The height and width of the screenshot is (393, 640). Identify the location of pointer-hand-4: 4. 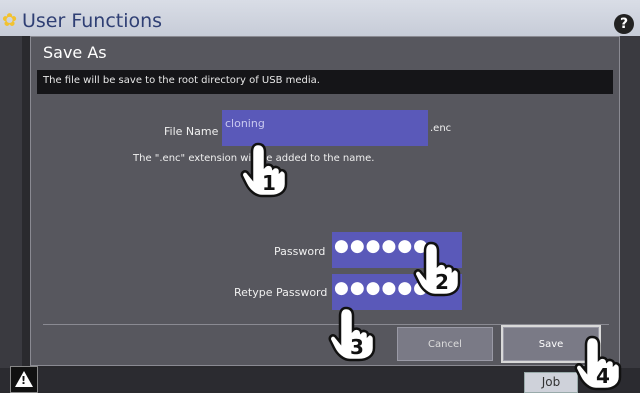
(598, 363).